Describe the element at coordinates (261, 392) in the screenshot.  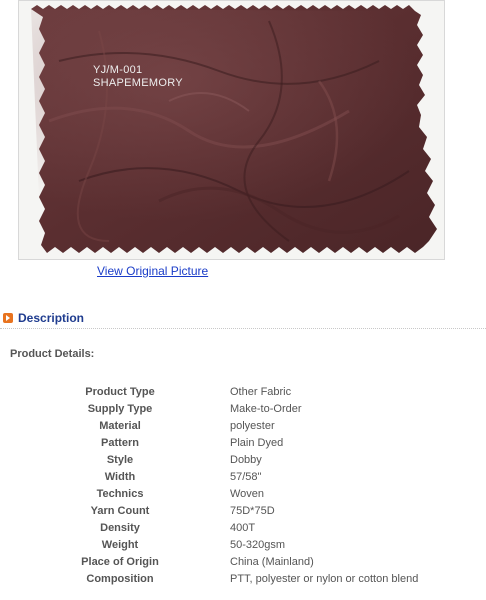
I see `detail-value: Other Fabric` at that location.